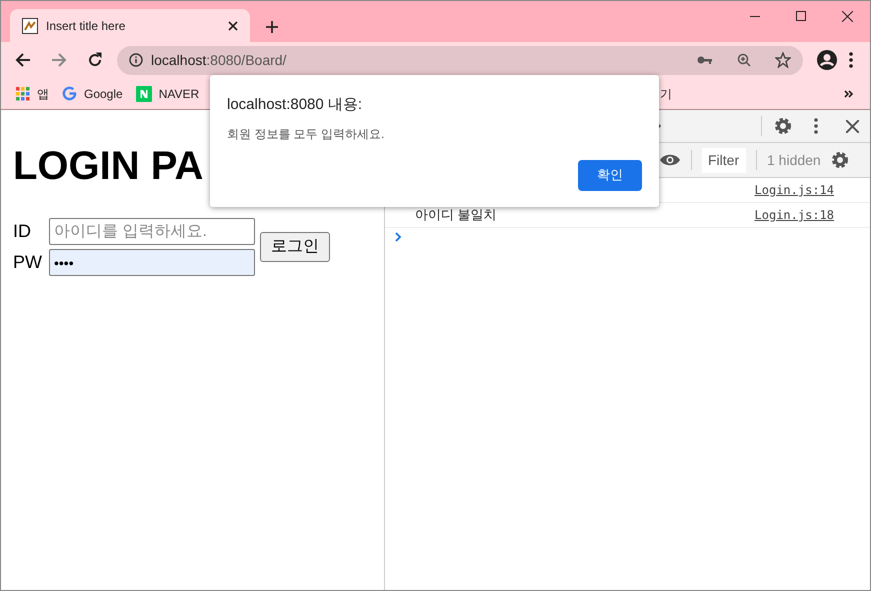 Image resolution: width=871 pixels, height=591 pixels. Describe the element at coordinates (59, 60) in the screenshot. I see `forward-icon` at that location.